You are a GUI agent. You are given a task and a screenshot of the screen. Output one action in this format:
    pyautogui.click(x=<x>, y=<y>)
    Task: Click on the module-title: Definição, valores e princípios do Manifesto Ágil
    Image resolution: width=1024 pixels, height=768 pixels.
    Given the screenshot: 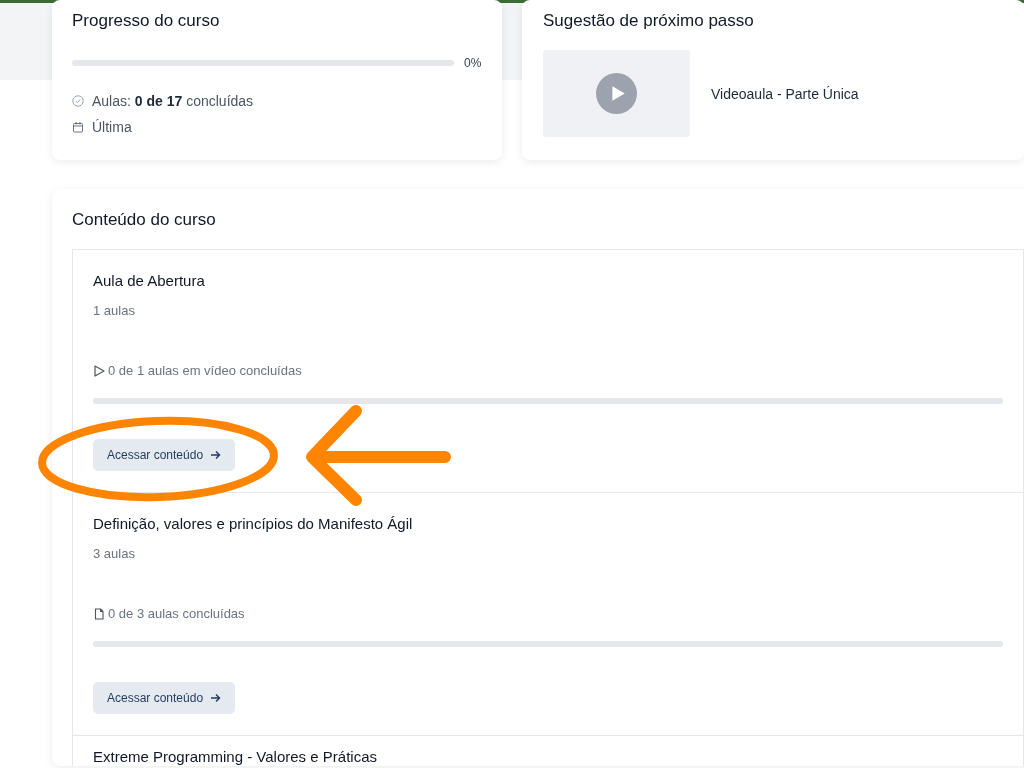 What is the action you would take?
    pyautogui.click(x=253, y=524)
    